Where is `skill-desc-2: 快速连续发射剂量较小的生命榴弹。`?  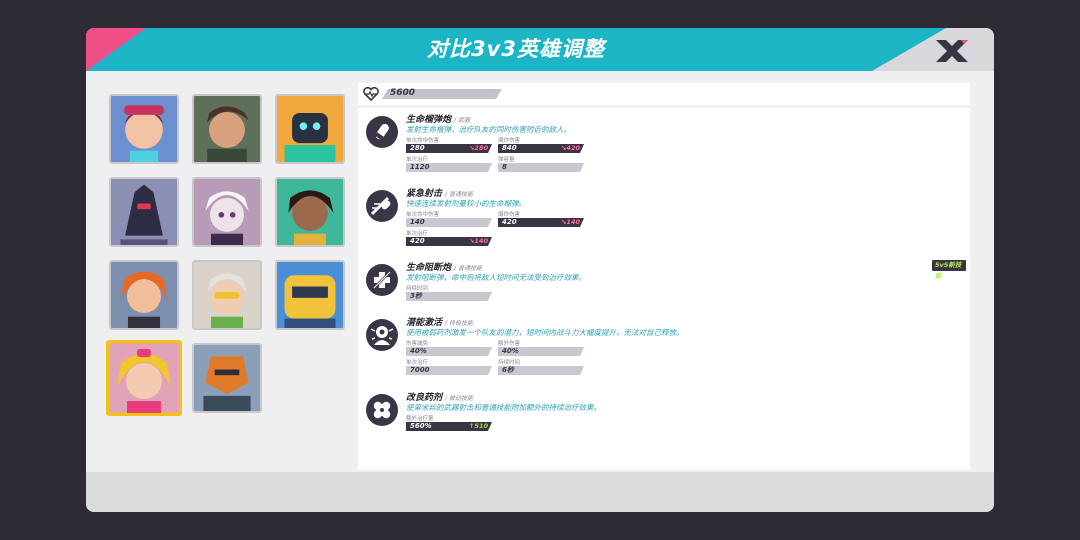
skill-desc-2: 快速连续发射剂量较小的生命榴弹。 is located at coordinates (466, 203).